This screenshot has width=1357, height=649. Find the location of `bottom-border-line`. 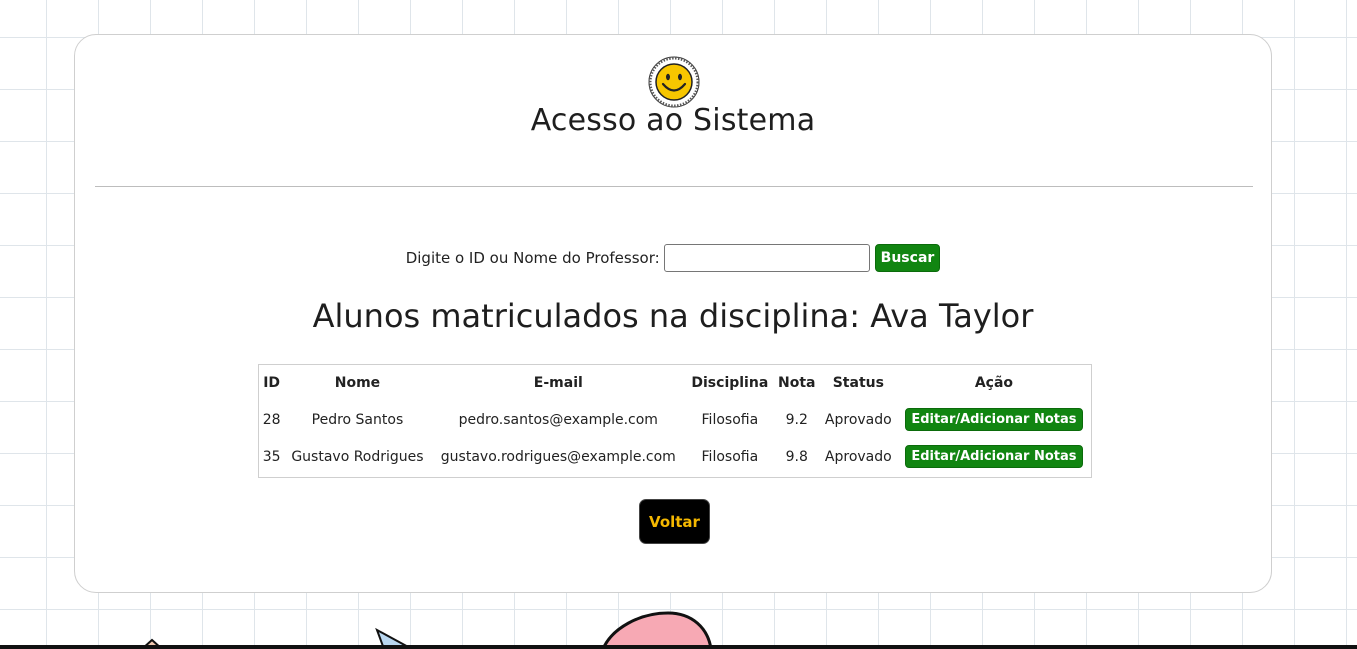

bottom-border-line is located at coordinates (678, 647).